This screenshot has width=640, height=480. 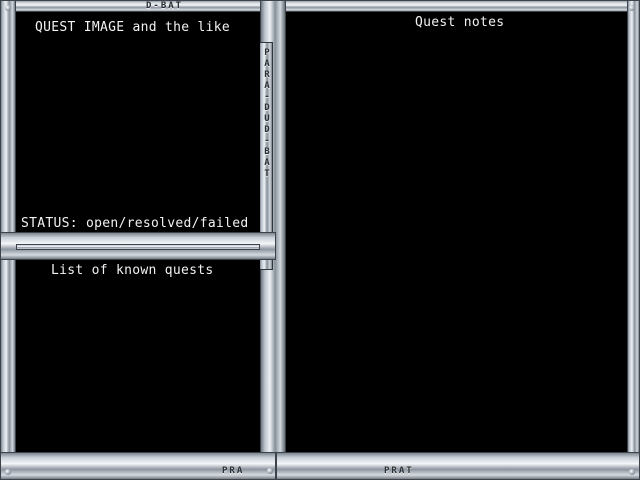 What do you see at coordinates (138, 6) in the screenshot?
I see `frame-top-left` at bounding box center [138, 6].